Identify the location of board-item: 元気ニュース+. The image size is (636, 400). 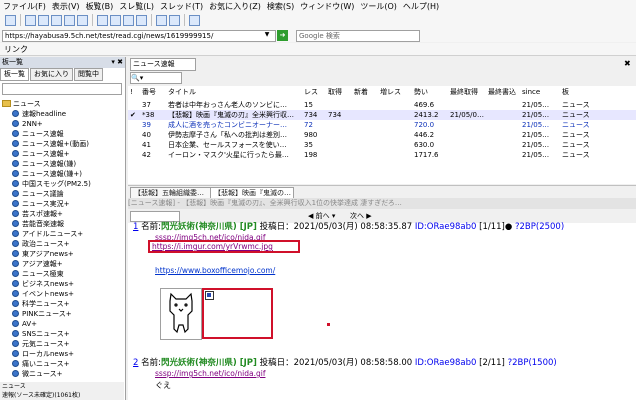
(41, 344).